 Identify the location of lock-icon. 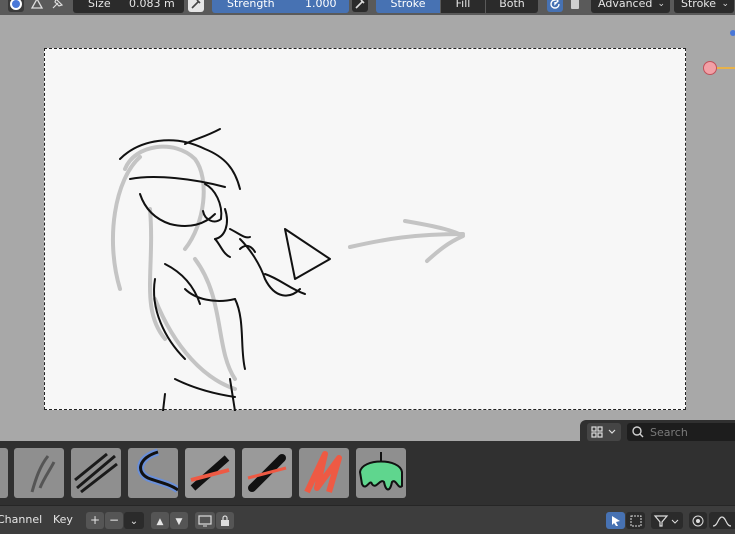
(225, 520).